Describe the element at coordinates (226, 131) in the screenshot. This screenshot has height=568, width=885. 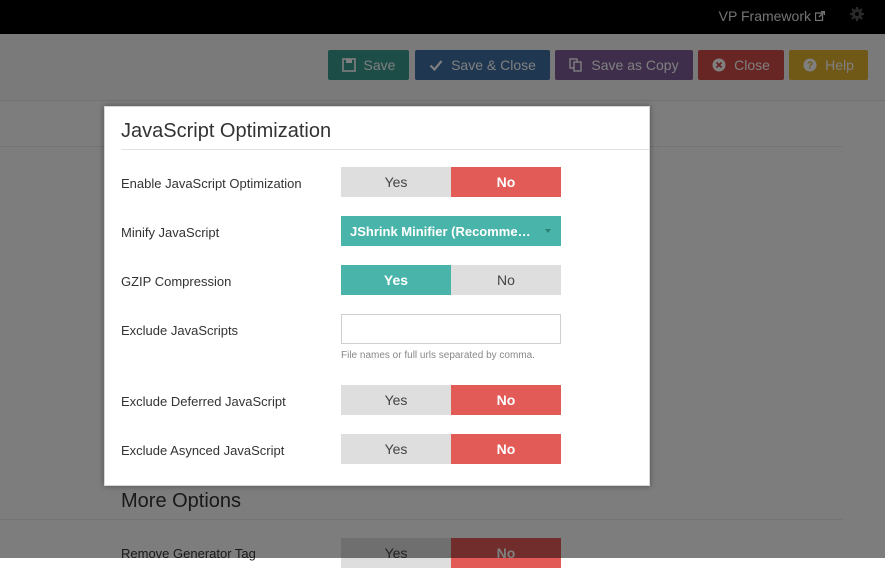
I see `modal-title: JavaScript Optimization` at that location.